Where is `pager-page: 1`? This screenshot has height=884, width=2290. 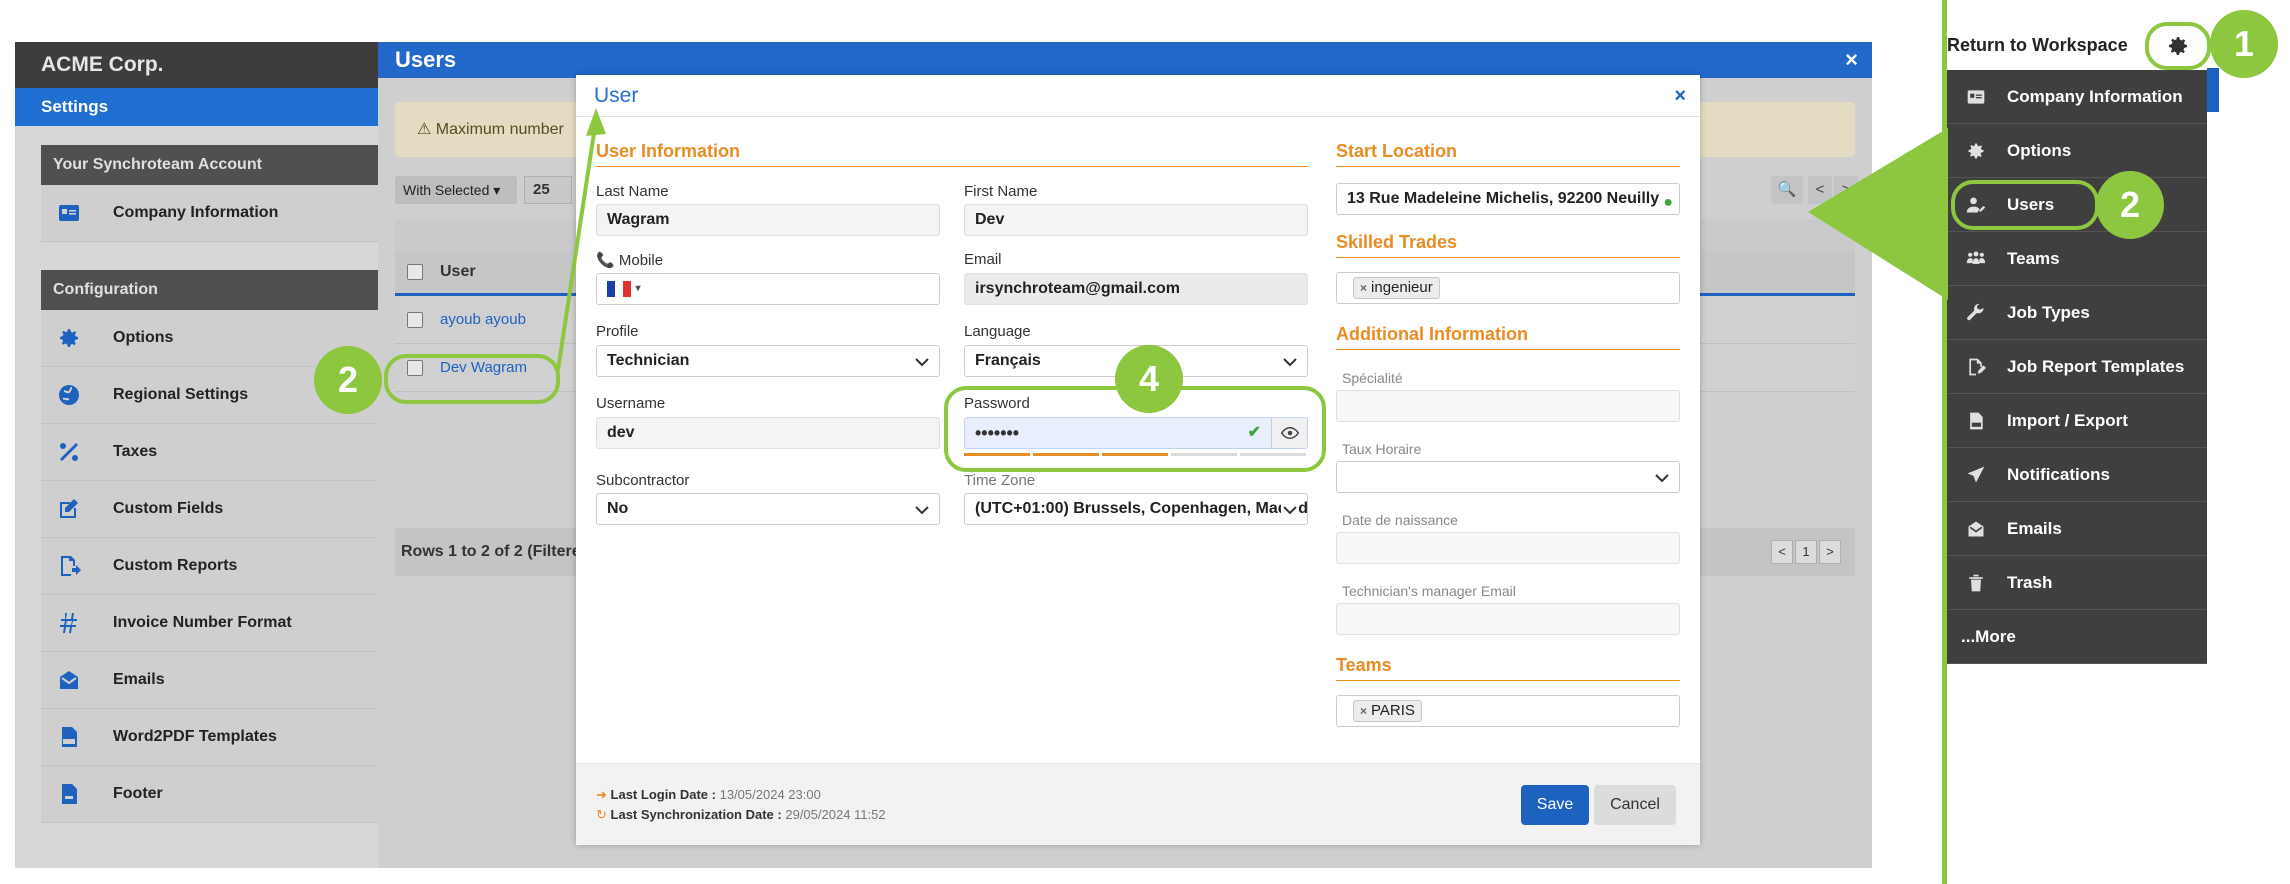 pager-page: 1 is located at coordinates (1806, 552).